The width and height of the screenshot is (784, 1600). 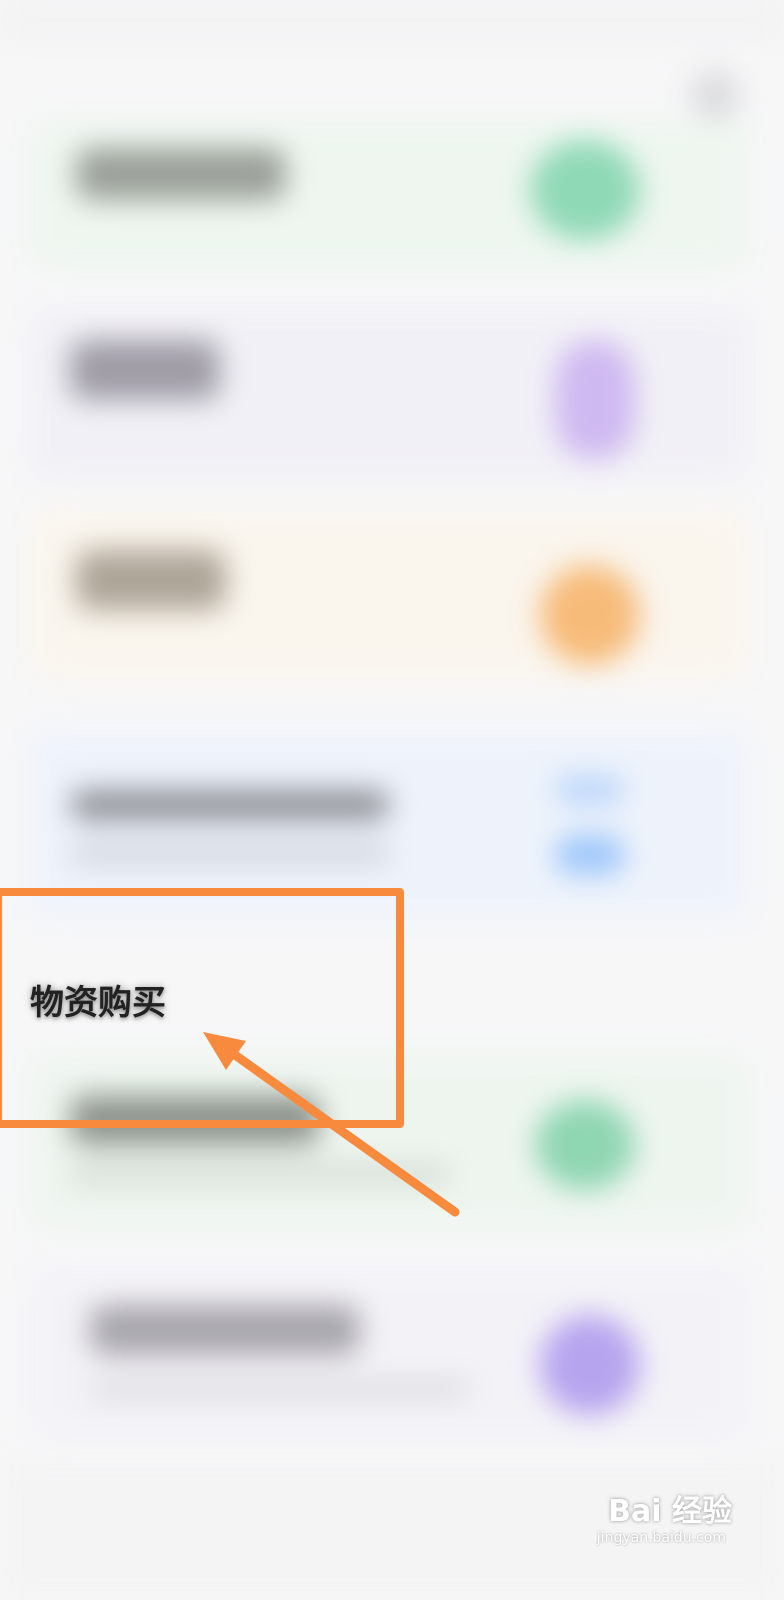 I want to click on watermark-url: jingyan.baidu.com, so click(x=661, y=1538).